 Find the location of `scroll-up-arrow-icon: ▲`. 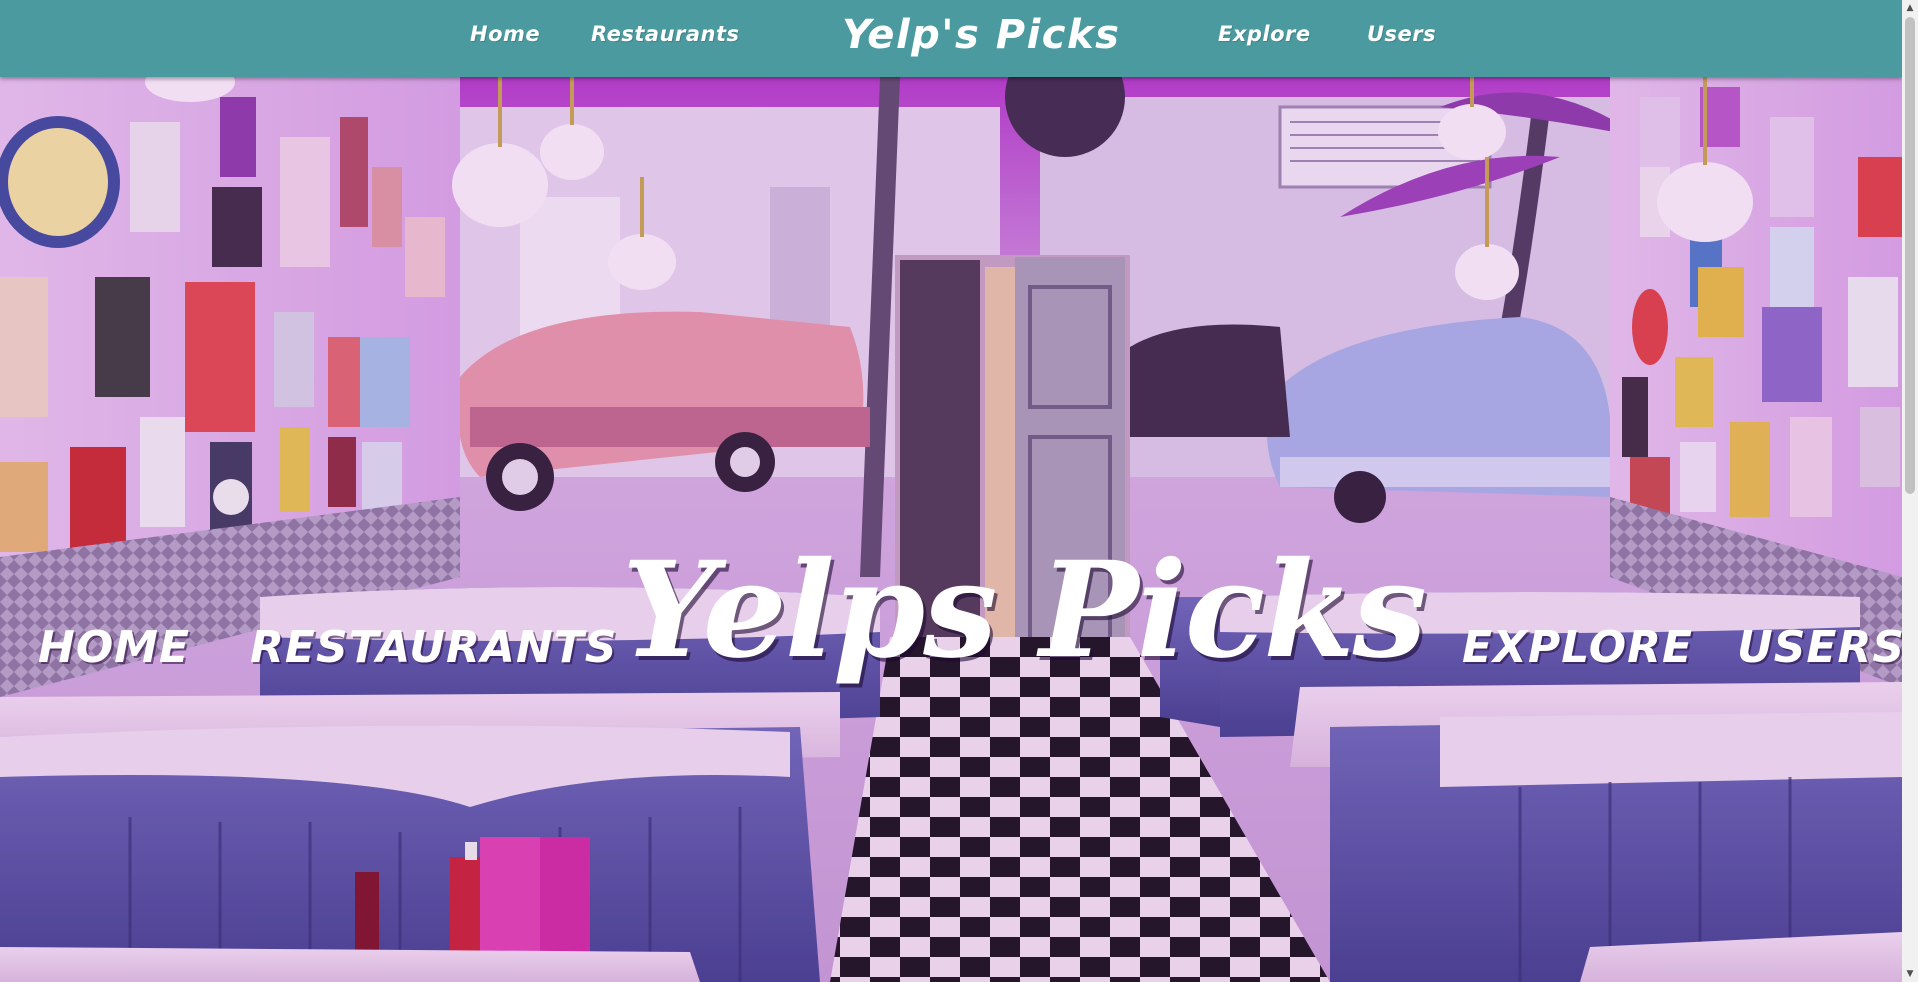

scroll-up-arrow-icon: ▲ is located at coordinates (1910, 8).